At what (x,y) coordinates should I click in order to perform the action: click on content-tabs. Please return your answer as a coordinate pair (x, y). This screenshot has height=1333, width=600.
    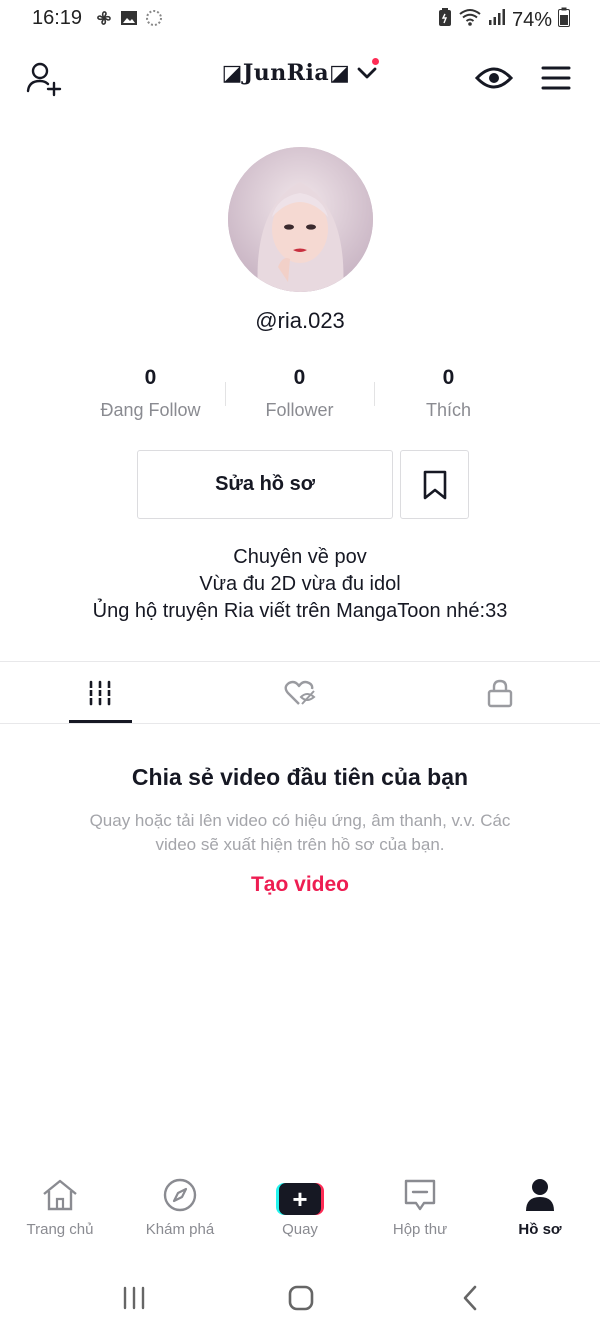
    Looking at the image, I should click on (300, 693).